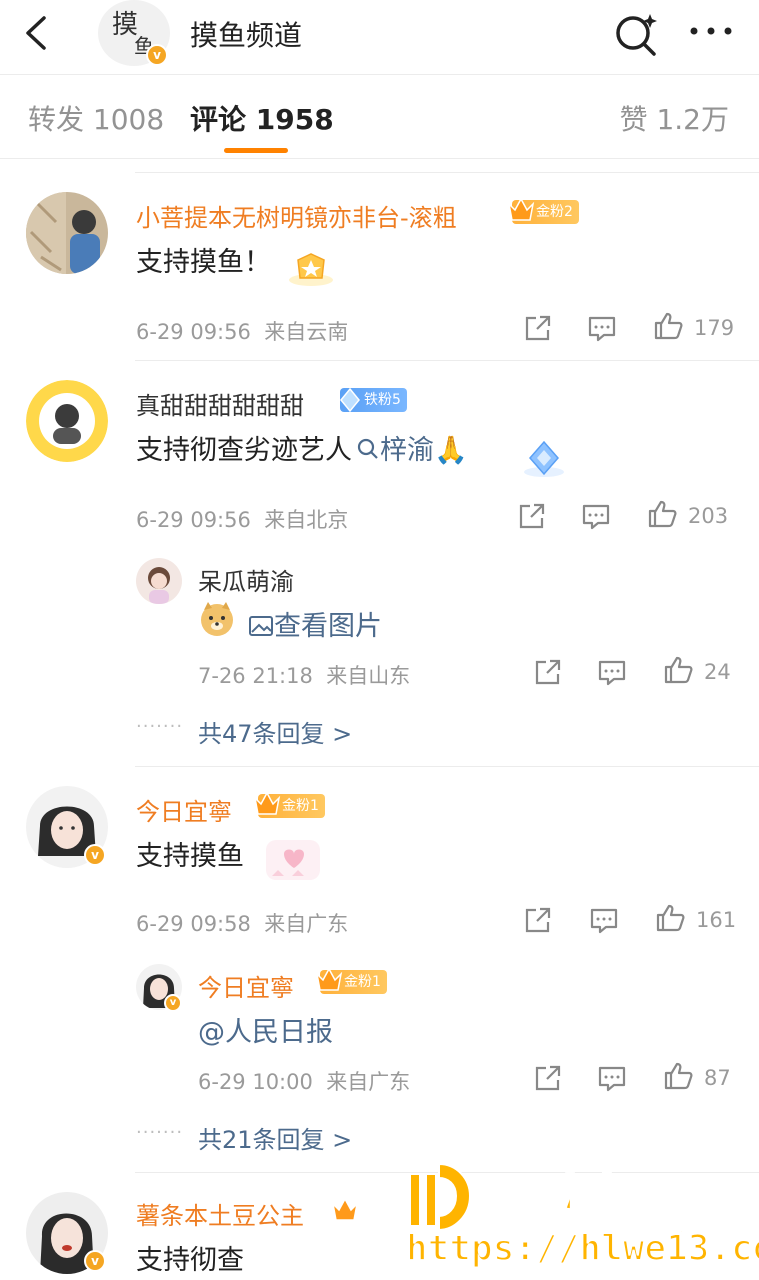 The image size is (759, 1280). I want to click on location: 来自云南, so click(306, 332).